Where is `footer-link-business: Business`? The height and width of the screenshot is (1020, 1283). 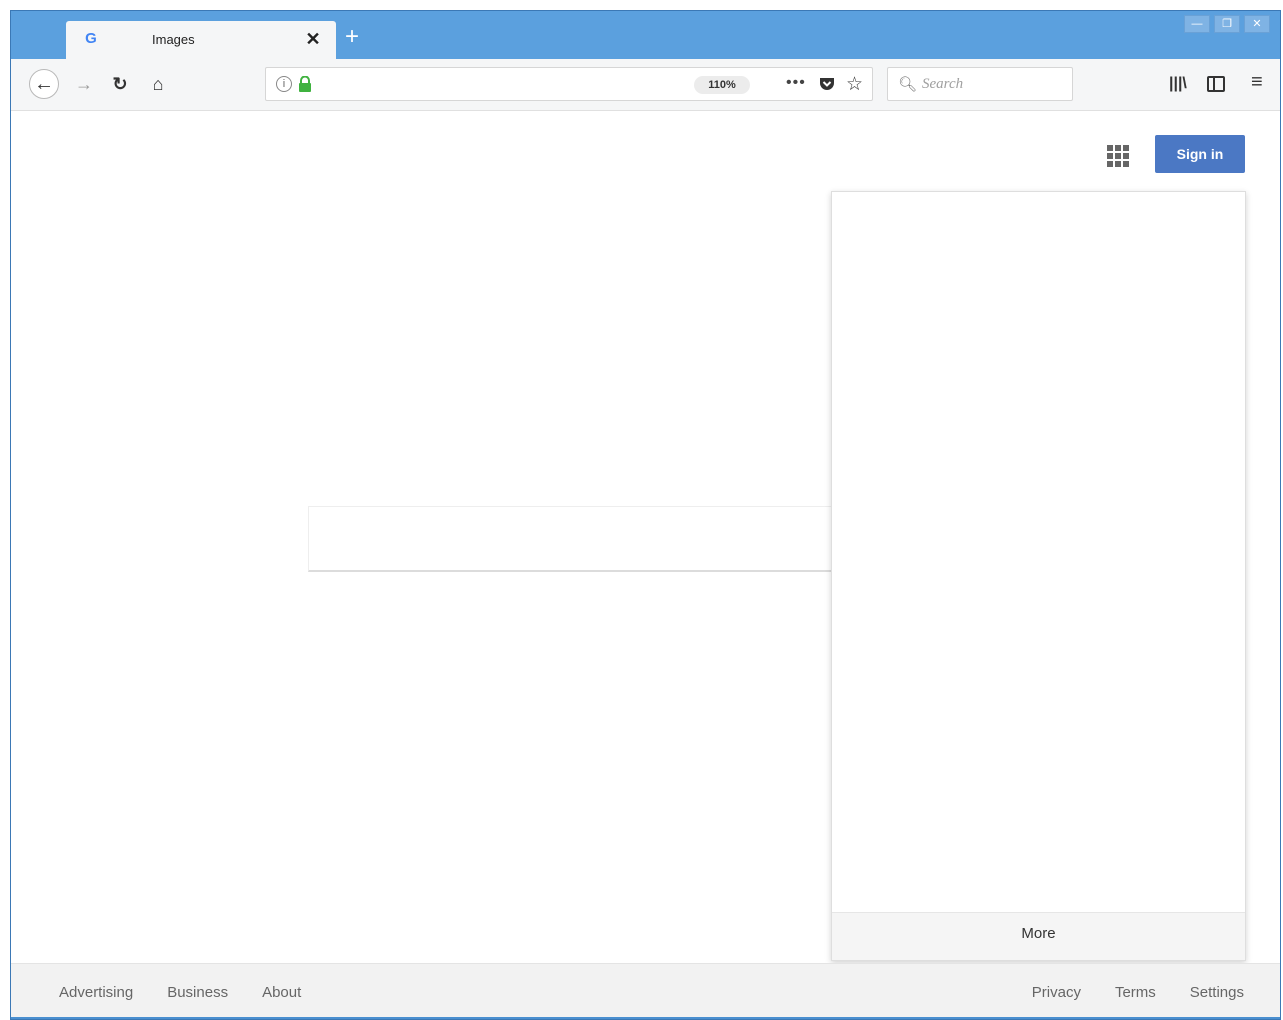
footer-link-business: Business is located at coordinates (197, 992).